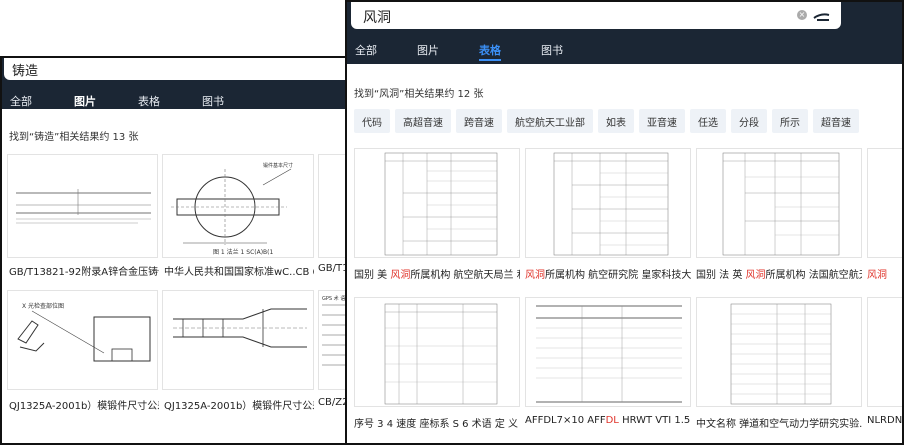 This screenshot has height=445, width=904. What do you see at coordinates (802, 15) in the screenshot?
I see `clear-icon: ×` at bounding box center [802, 15].